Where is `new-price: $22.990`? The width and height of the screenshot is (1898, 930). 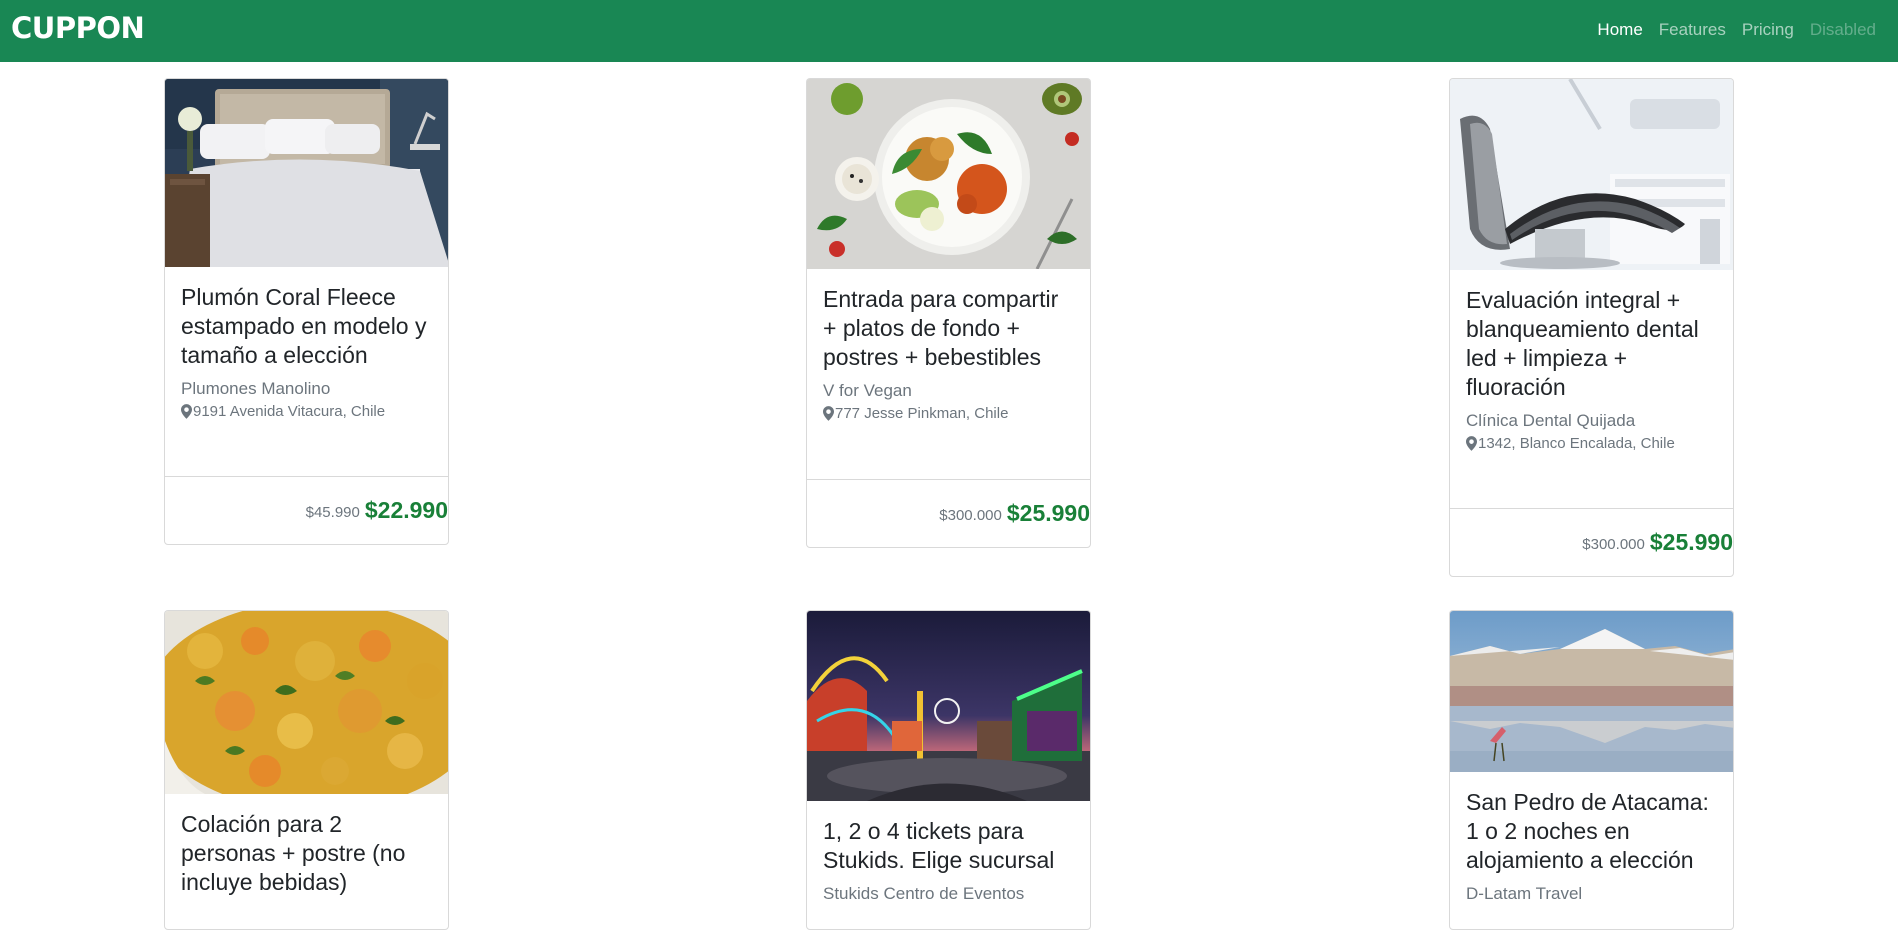 new-price: $22.990 is located at coordinates (406, 510).